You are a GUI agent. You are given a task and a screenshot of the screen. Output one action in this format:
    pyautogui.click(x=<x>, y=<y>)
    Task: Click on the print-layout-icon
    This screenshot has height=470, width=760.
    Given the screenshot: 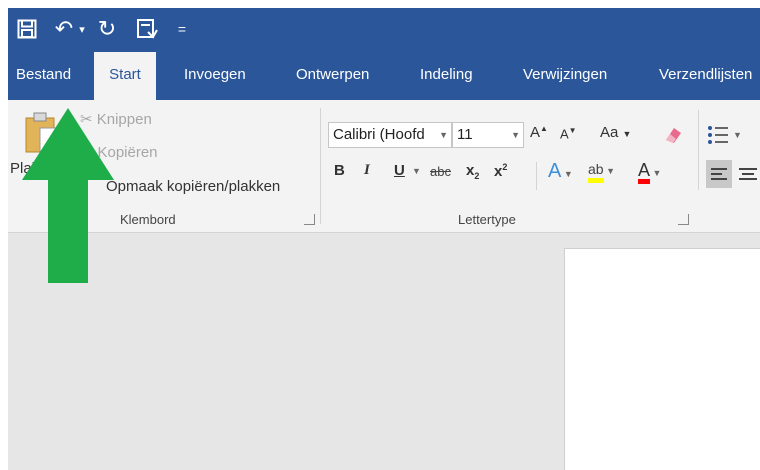 What is the action you would take?
    pyautogui.click(x=147, y=29)
    